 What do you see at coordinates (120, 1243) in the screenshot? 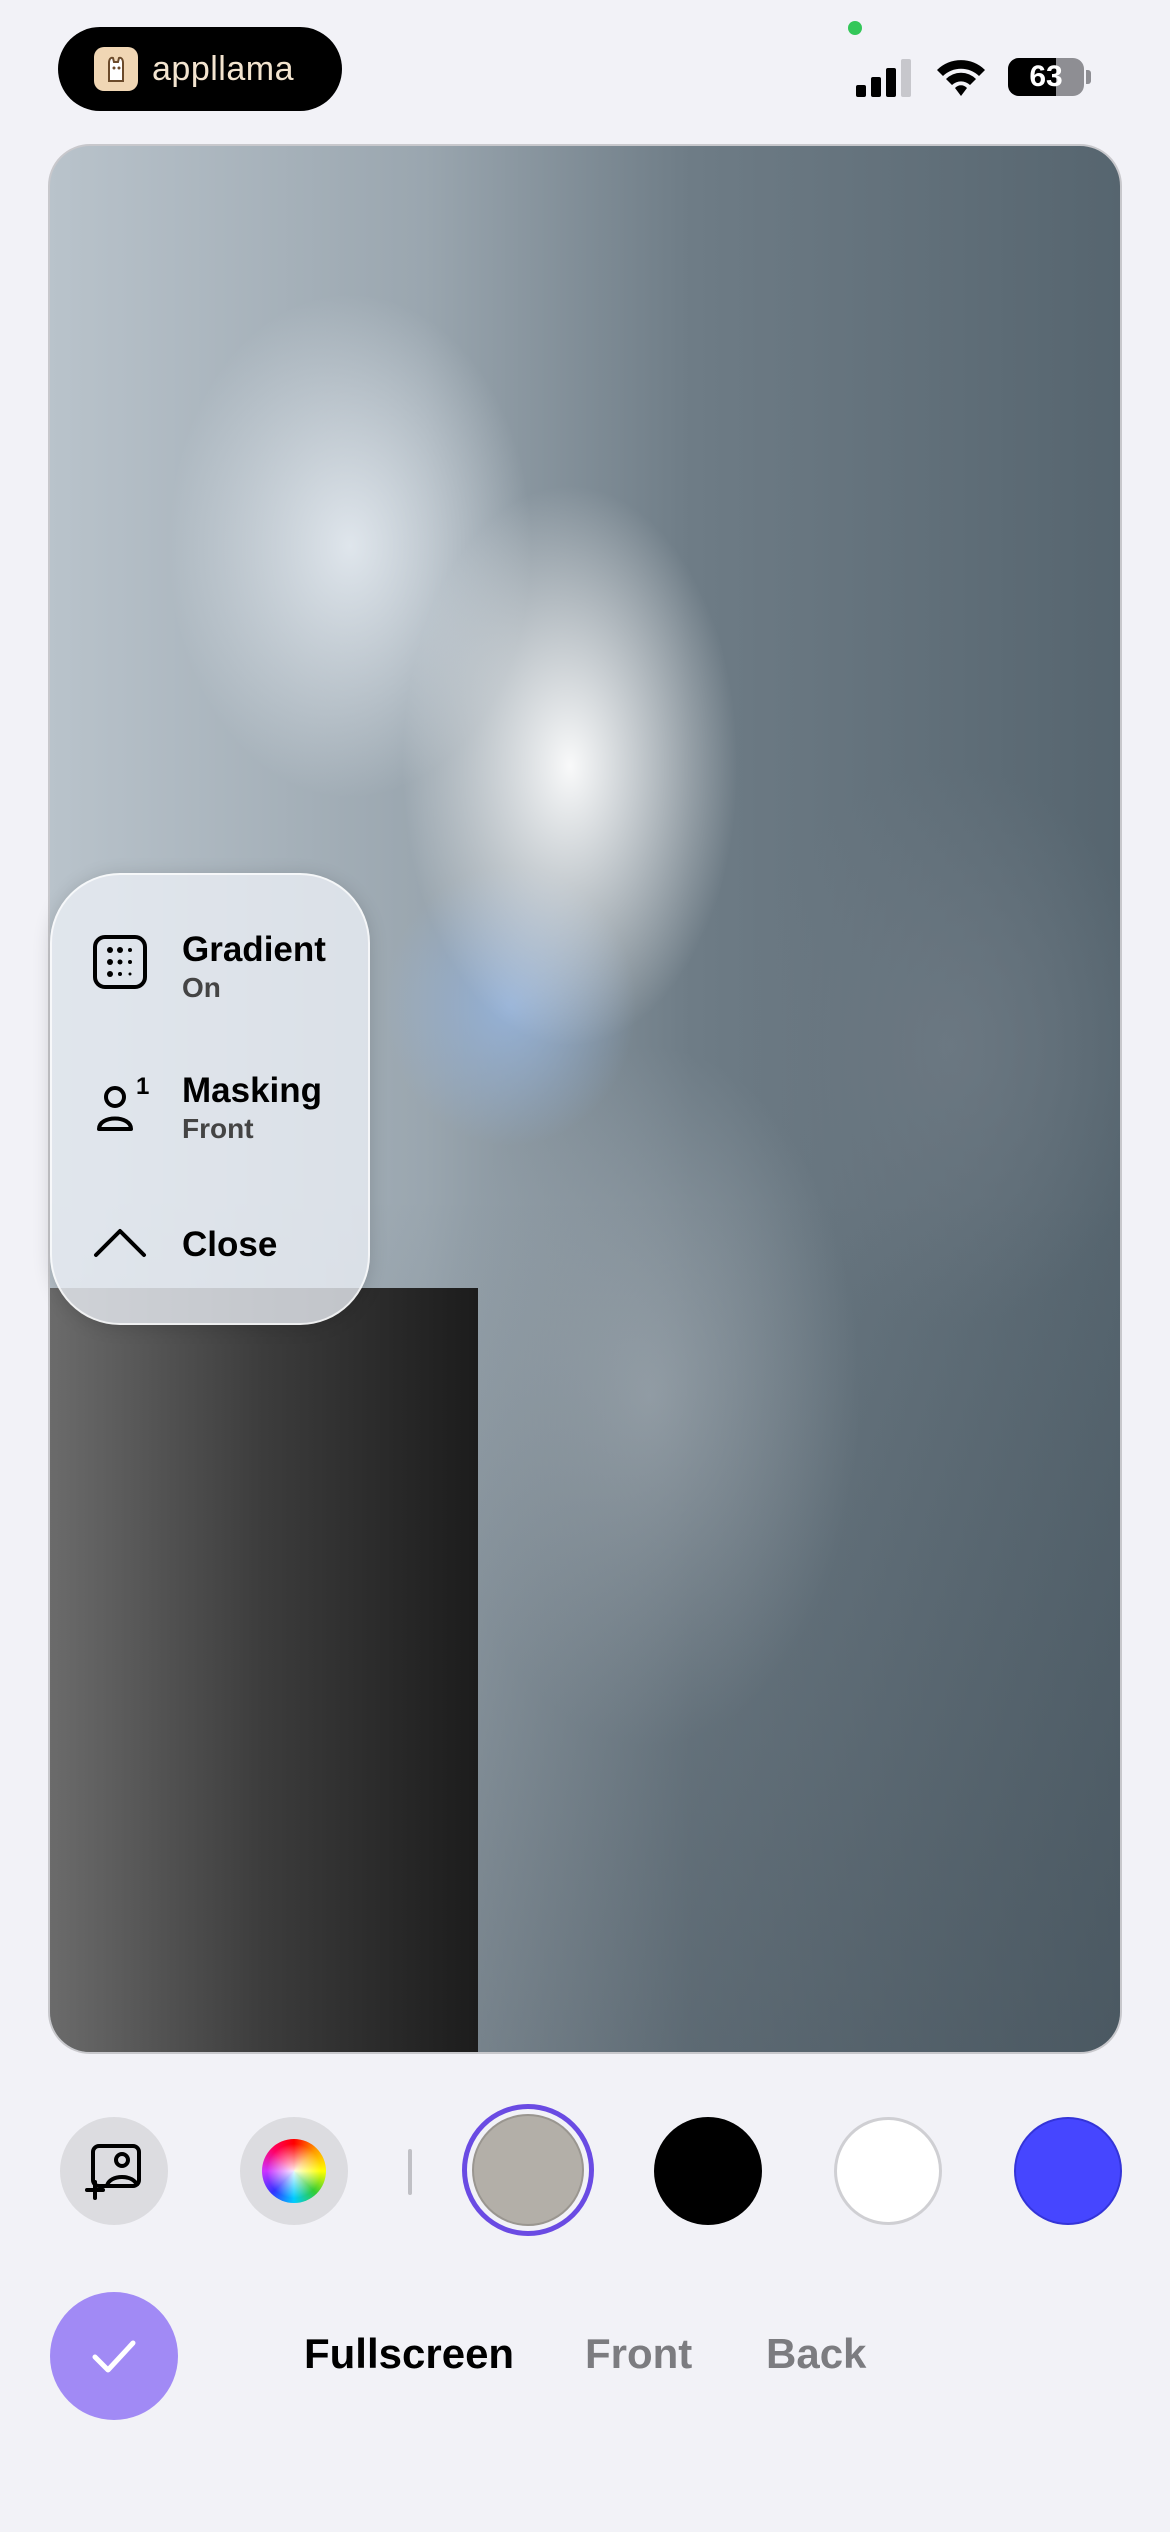
I see `chevron-up-icon` at bounding box center [120, 1243].